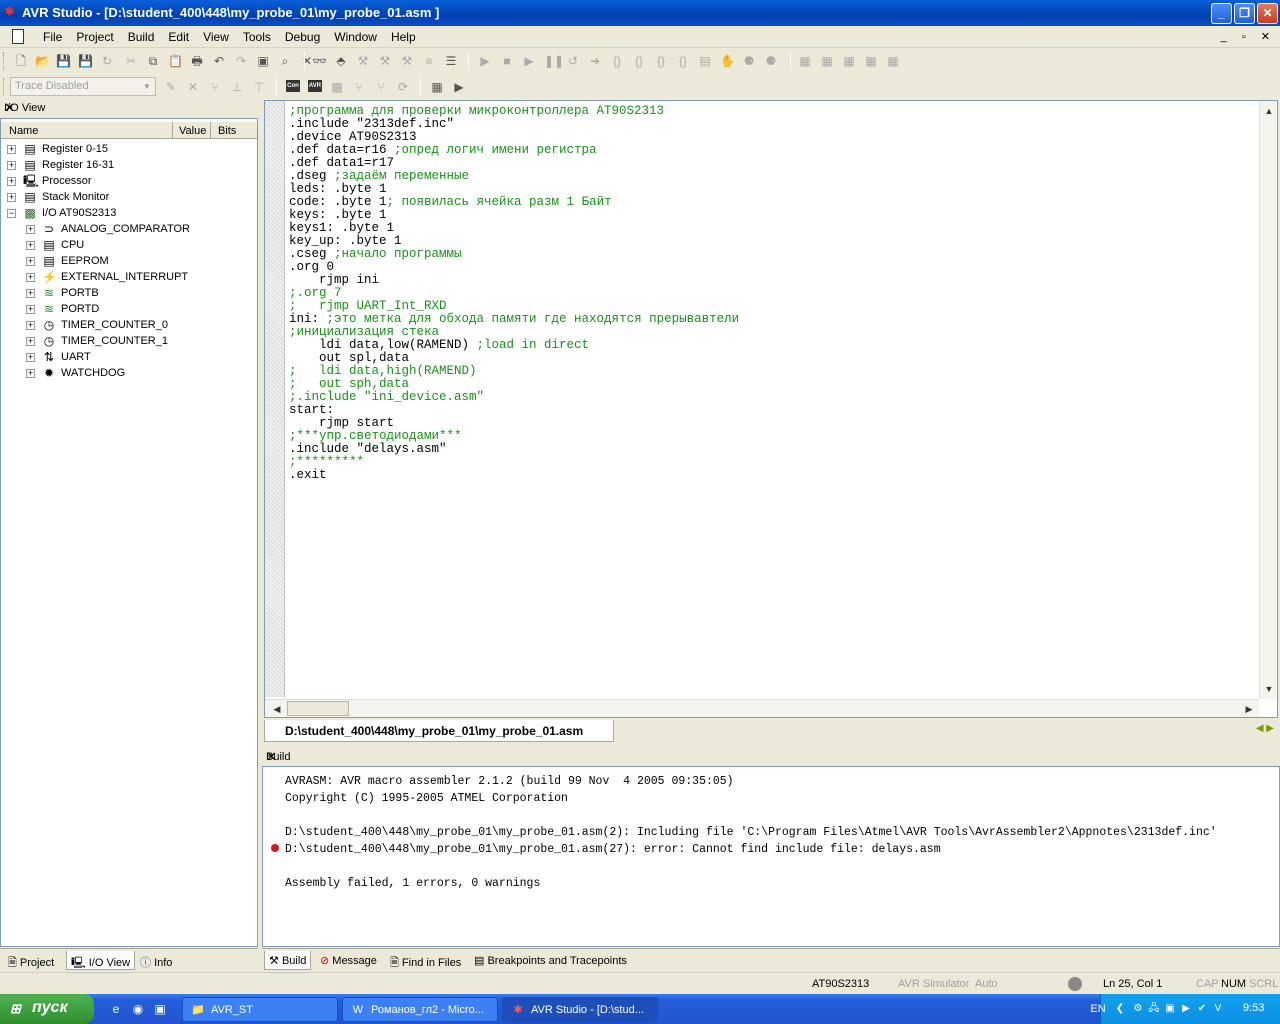 The width and height of the screenshot is (1280, 1024). I want to click on register-view-icon: ▦, so click(849, 61).